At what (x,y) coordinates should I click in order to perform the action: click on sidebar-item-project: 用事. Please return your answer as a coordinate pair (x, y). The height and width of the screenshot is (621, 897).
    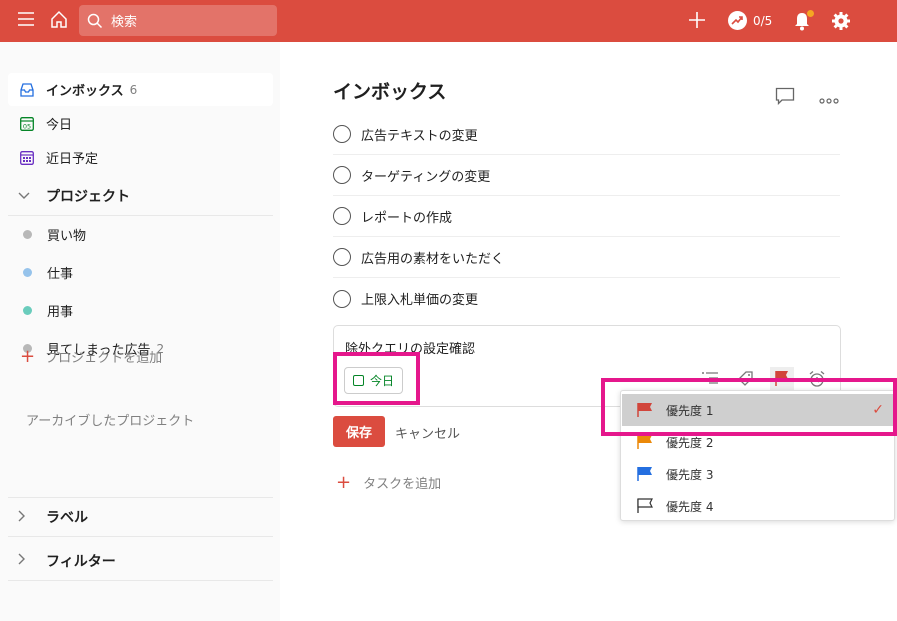
    Looking at the image, I should click on (140, 310).